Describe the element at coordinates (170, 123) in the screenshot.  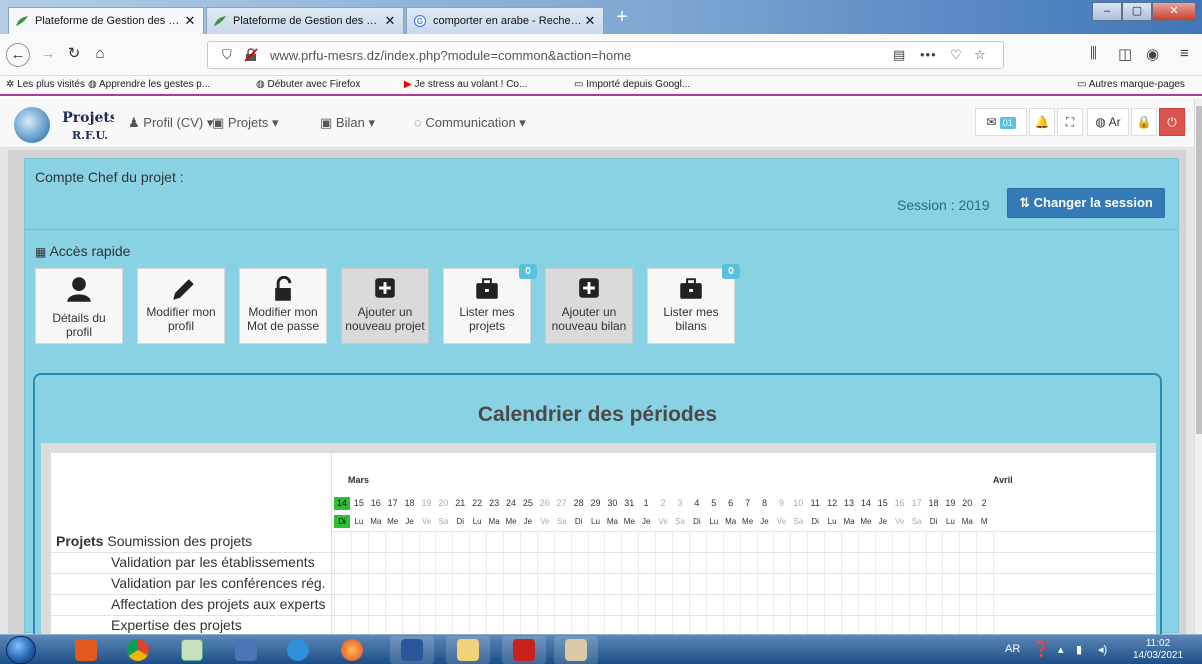
I see `menu-profil: ♟ Profil (CV) ▾` at that location.